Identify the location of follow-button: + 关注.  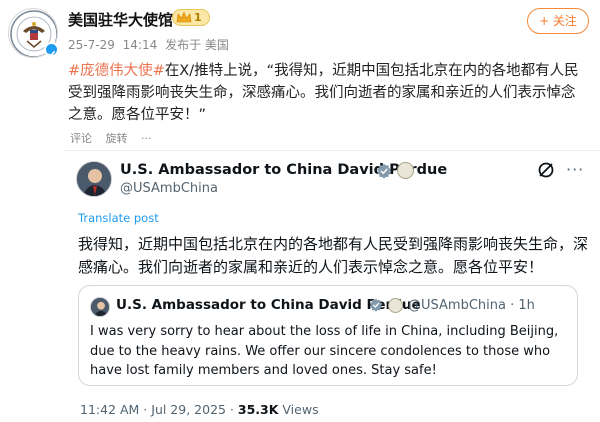
(558, 21).